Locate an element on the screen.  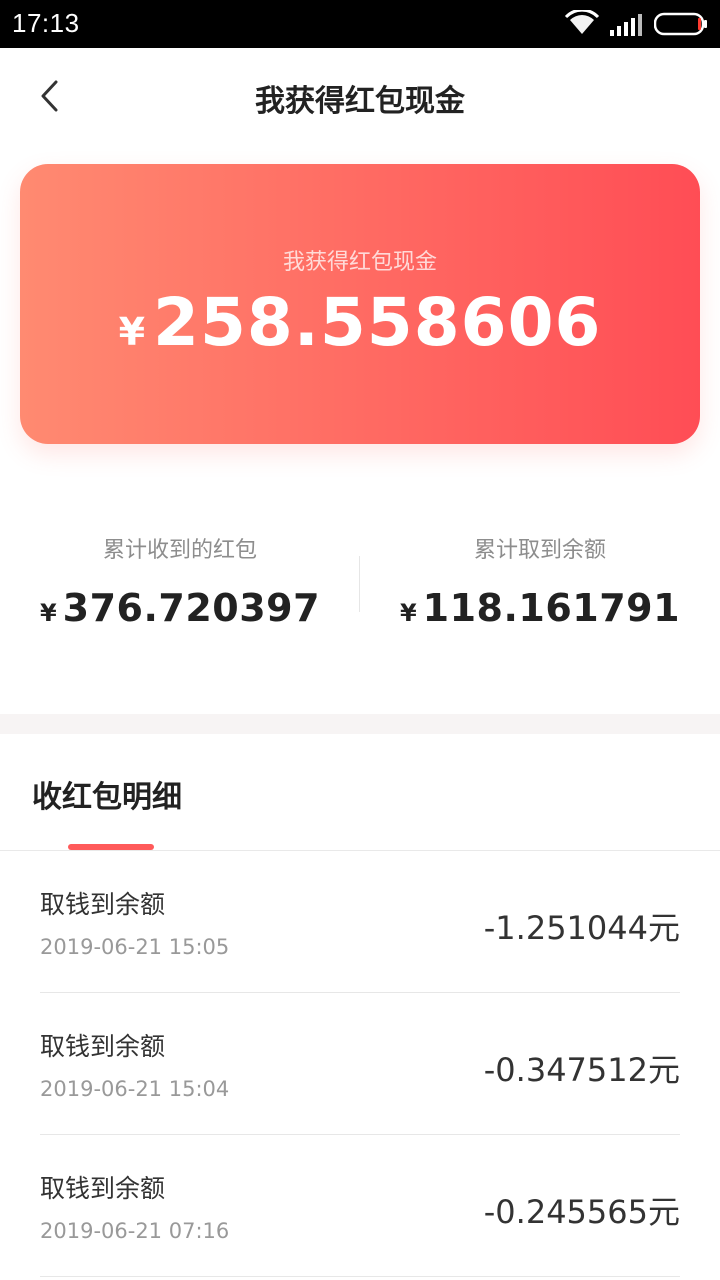
balance-amount: ¥ 258.558606 is located at coordinates (360, 322).